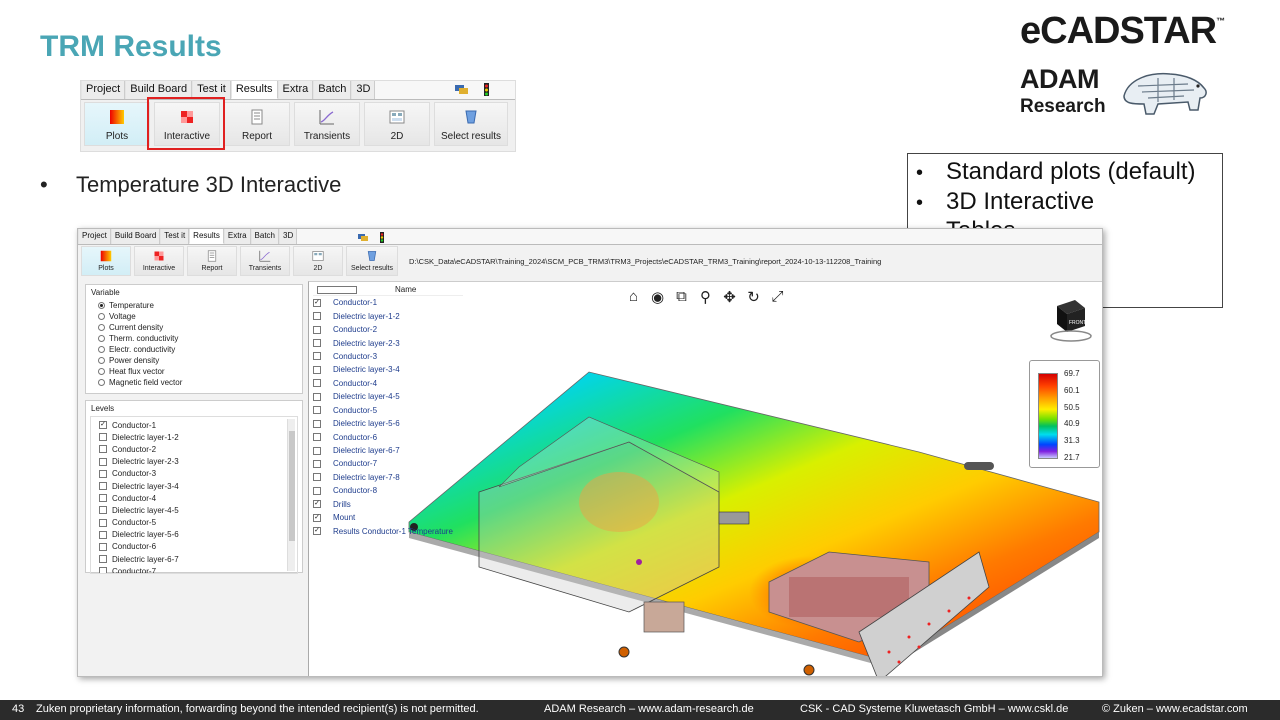 Image resolution: width=1280 pixels, height=720 pixels. Describe the element at coordinates (196, 425) in the screenshot. I see `level-item: ✓ Conductor-1` at that location.